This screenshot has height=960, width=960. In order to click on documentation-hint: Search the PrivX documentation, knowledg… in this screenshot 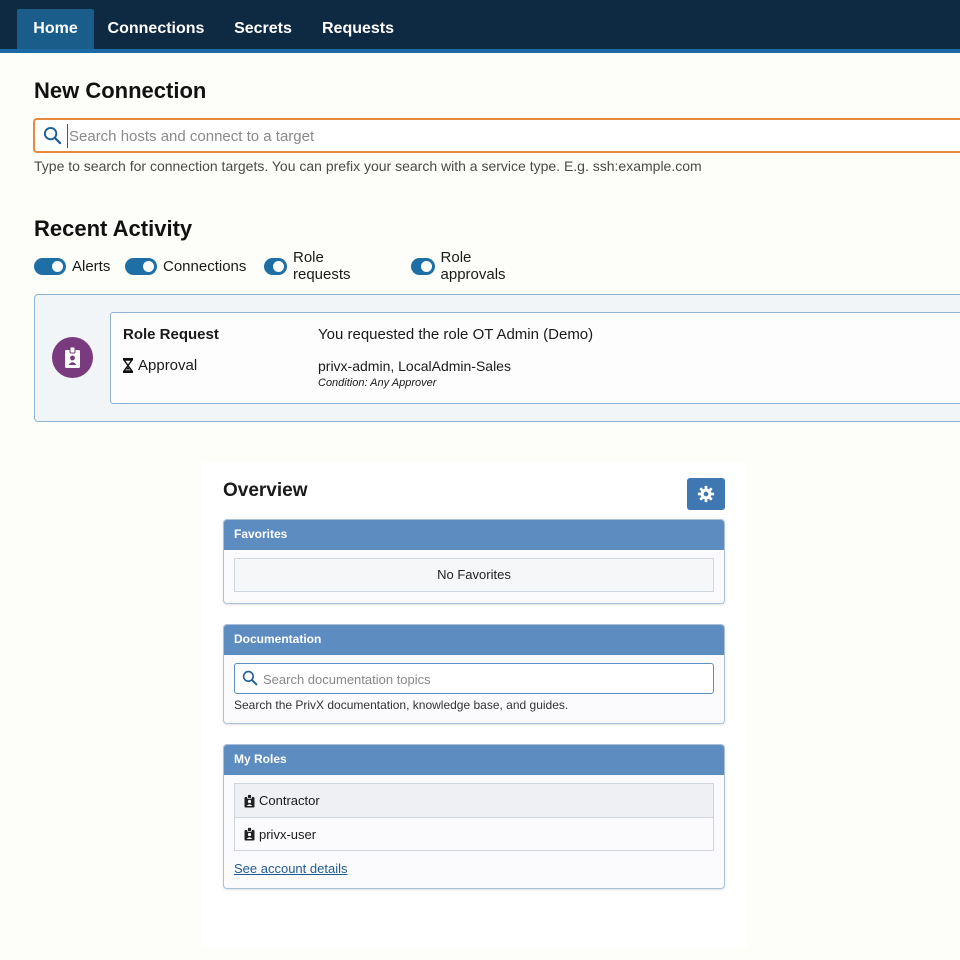, I will do `click(401, 705)`.